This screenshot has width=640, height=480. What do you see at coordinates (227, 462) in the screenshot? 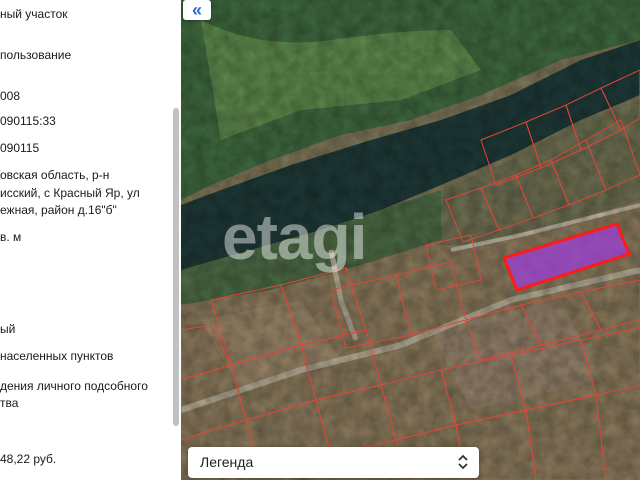
I see `legend-label: Легенда` at bounding box center [227, 462].